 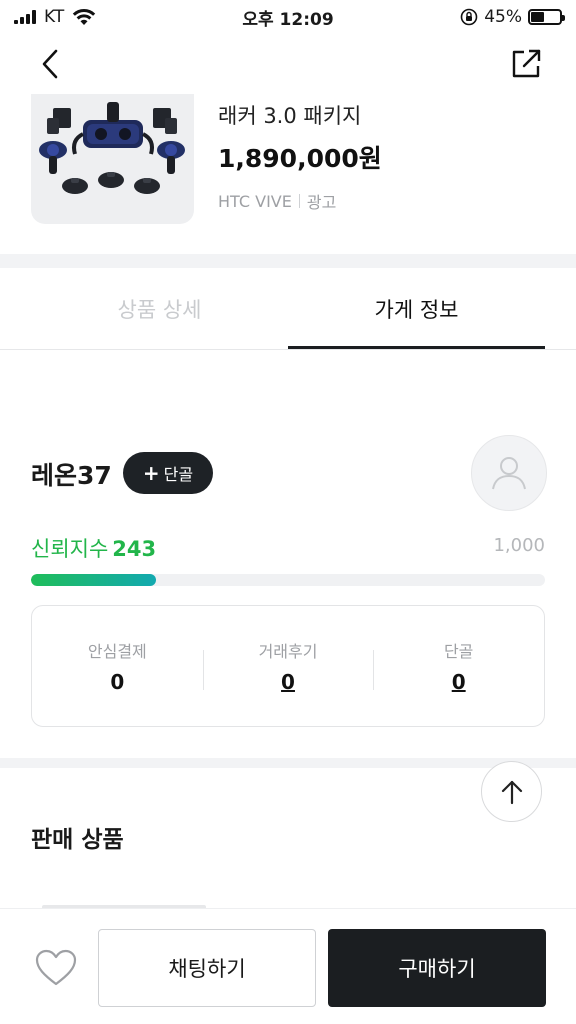 I want to click on orientation-lock-icon, so click(x=469, y=17).